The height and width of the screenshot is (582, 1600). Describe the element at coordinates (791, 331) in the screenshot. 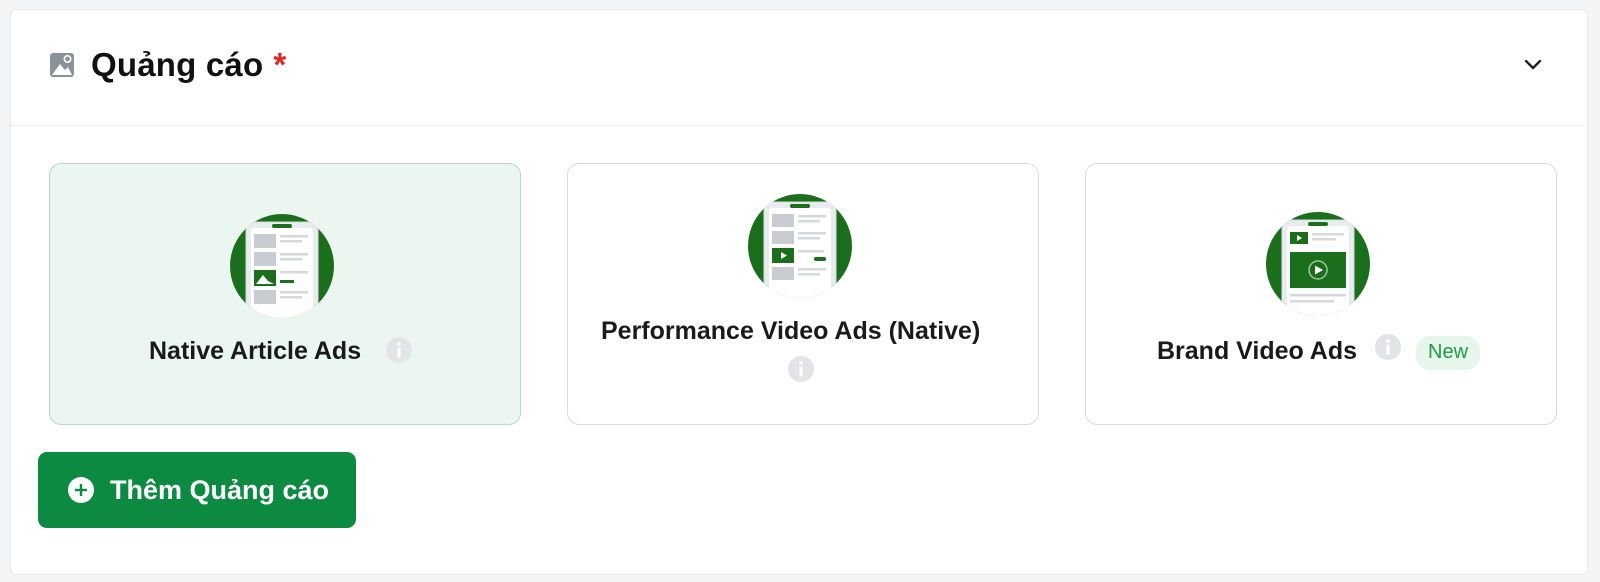

I see `card-label: Performance Video Ads (Native)` at that location.